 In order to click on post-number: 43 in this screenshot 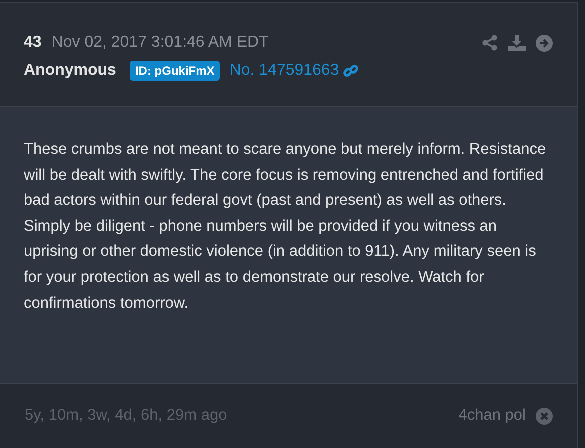, I will do `click(33, 43)`.